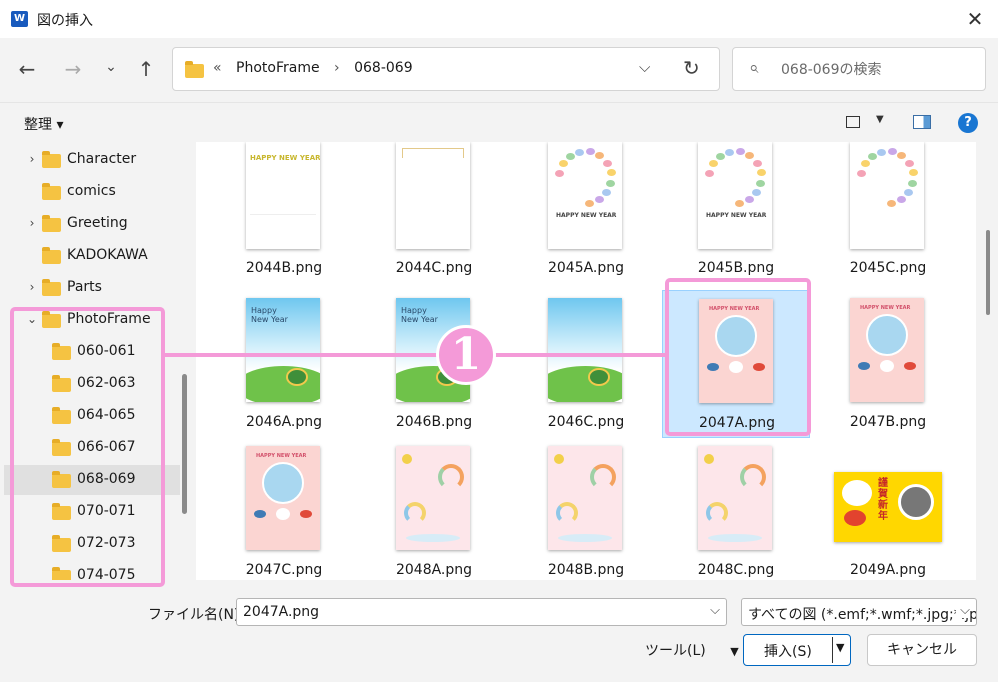  I want to click on file-item: 2044C.png, so click(434, 216).